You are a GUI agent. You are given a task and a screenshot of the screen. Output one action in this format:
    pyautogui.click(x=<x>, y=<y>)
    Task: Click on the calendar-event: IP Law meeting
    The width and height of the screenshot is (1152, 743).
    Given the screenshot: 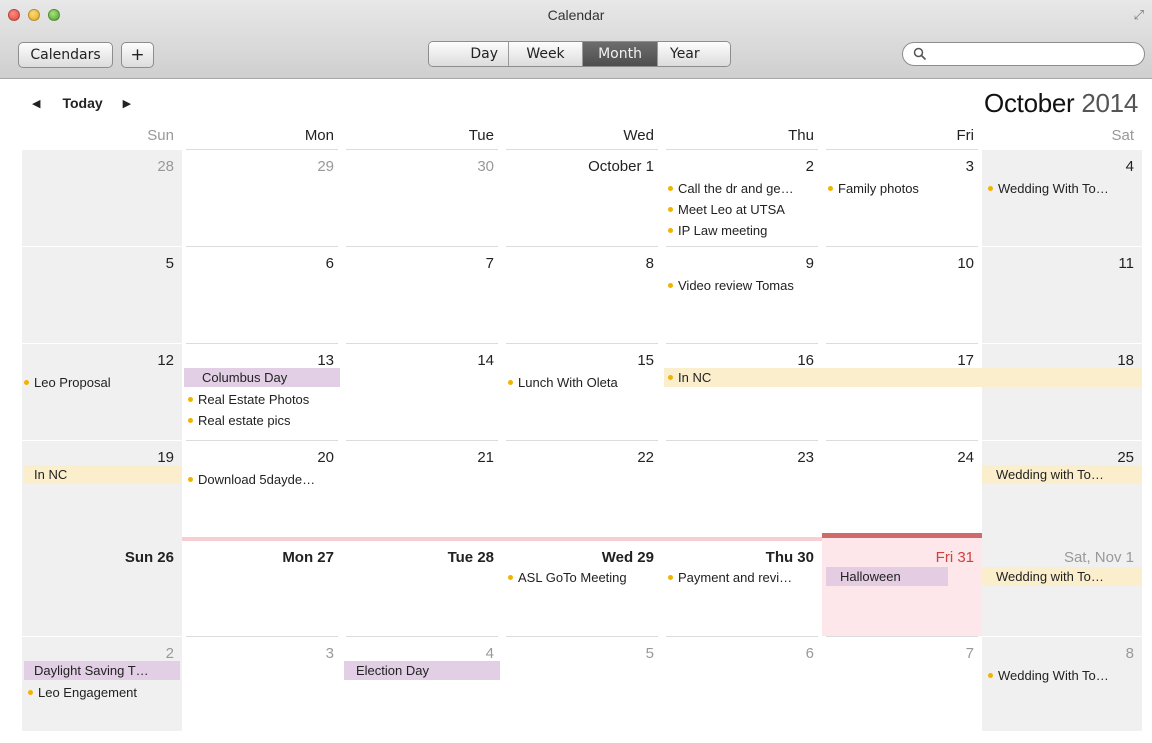 What is the action you would take?
    pyautogui.click(x=743, y=230)
    